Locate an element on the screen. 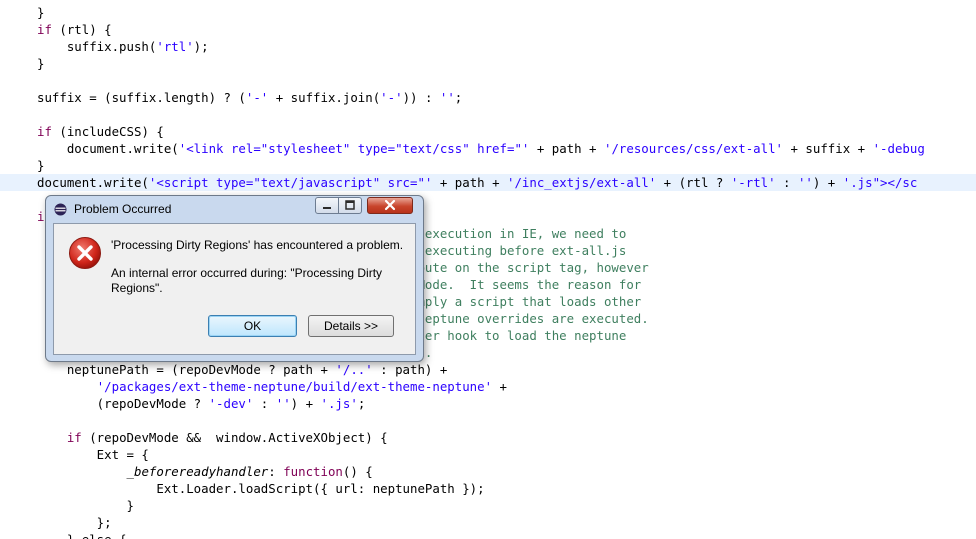 The image size is (976, 539). maximize-icon is located at coordinates (350, 205).